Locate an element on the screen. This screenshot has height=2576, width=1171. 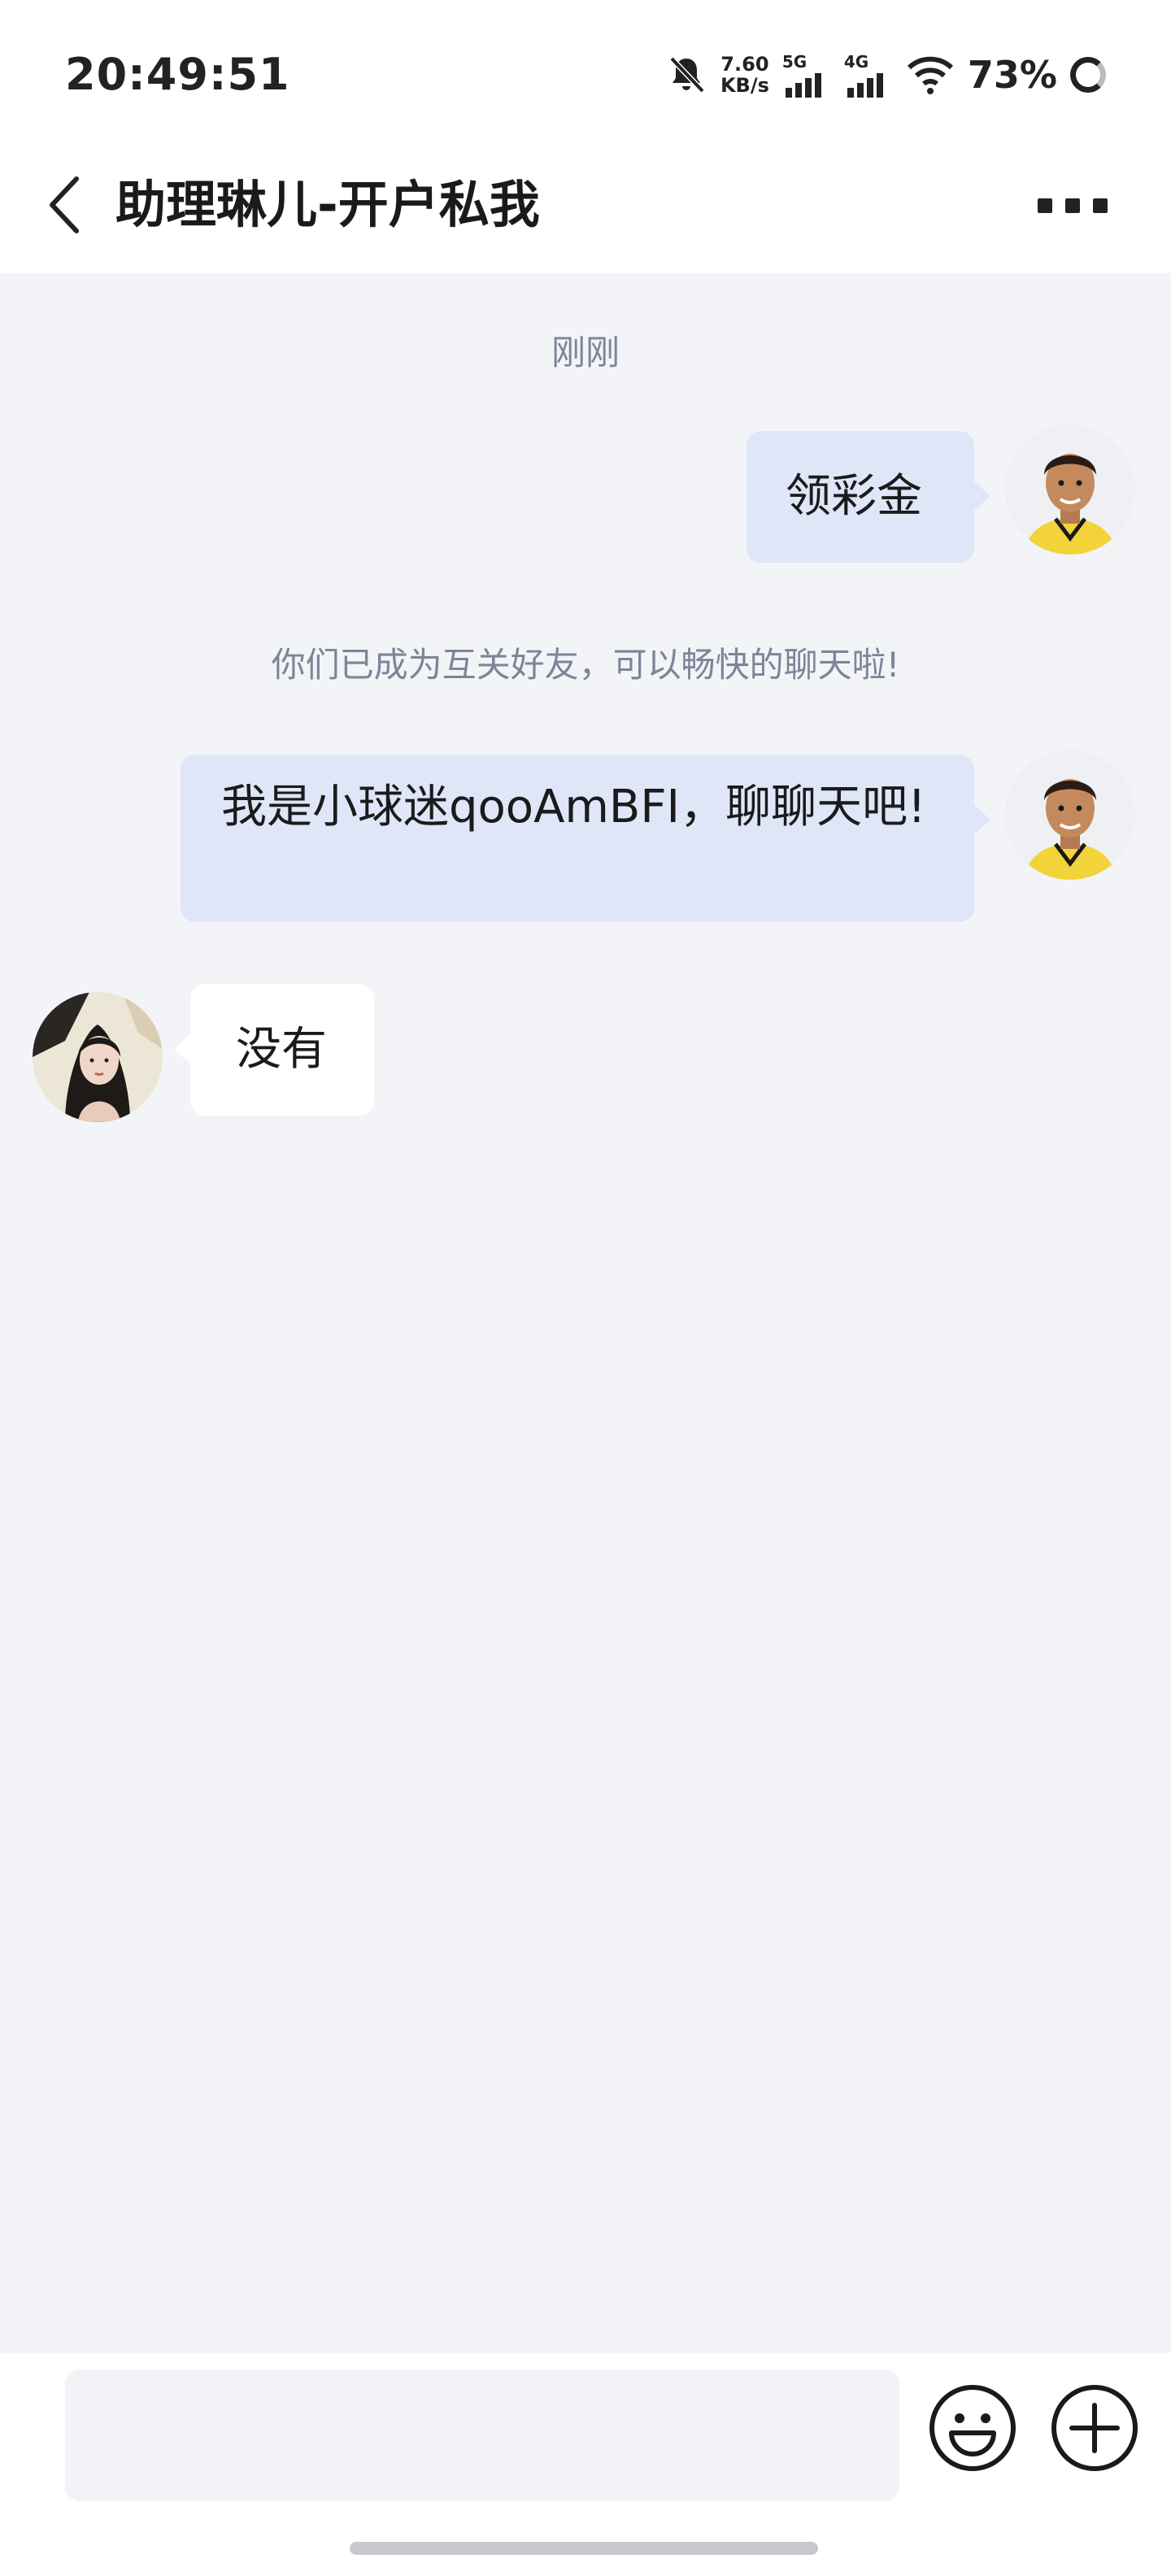
wifi-icon is located at coordinates (930, 75).